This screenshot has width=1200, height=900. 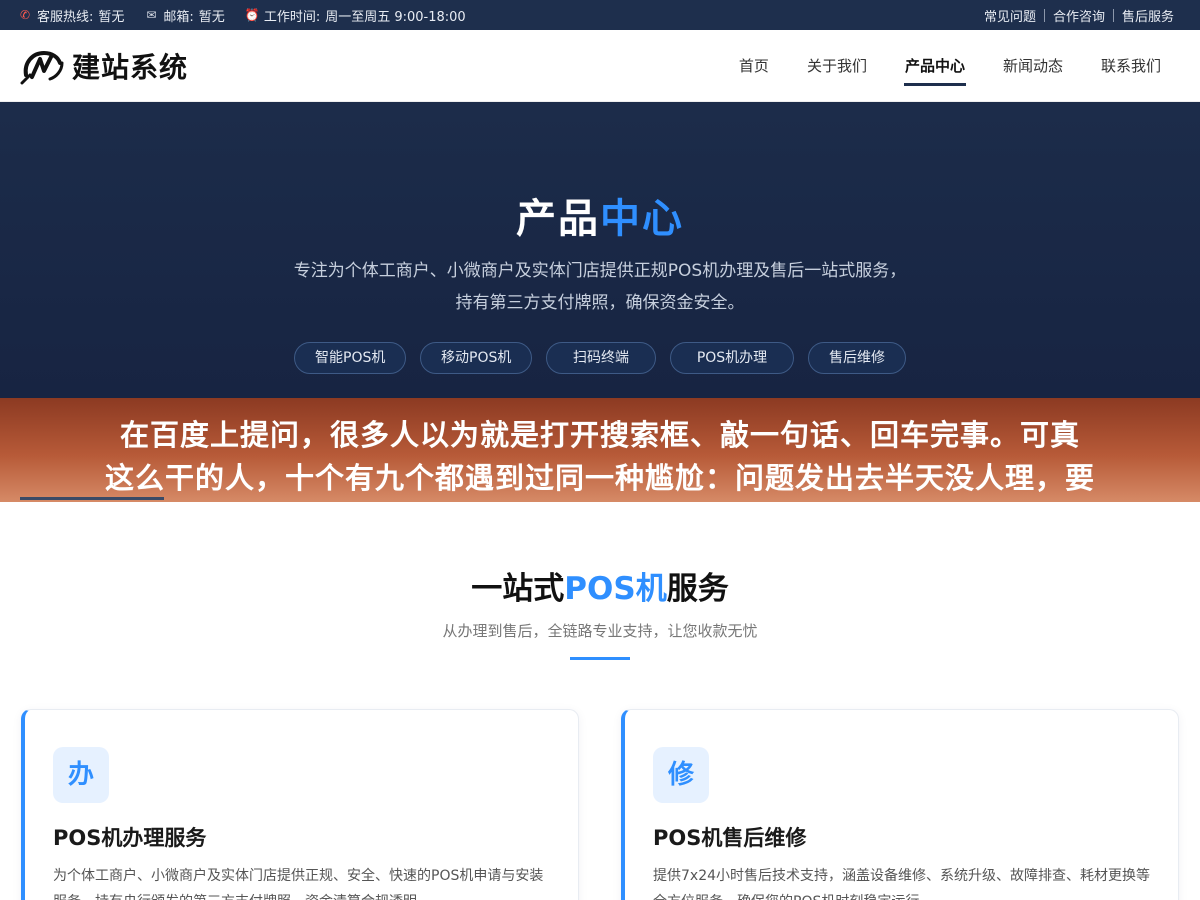 I want to click on nav-news: 新闻动态, so click(x=1033, y=66).